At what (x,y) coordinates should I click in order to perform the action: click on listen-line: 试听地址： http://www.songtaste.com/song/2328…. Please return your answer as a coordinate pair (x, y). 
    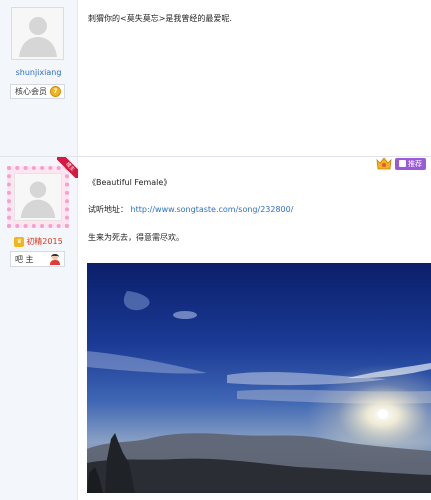
    Looking at the image, I should click on (190, 209).